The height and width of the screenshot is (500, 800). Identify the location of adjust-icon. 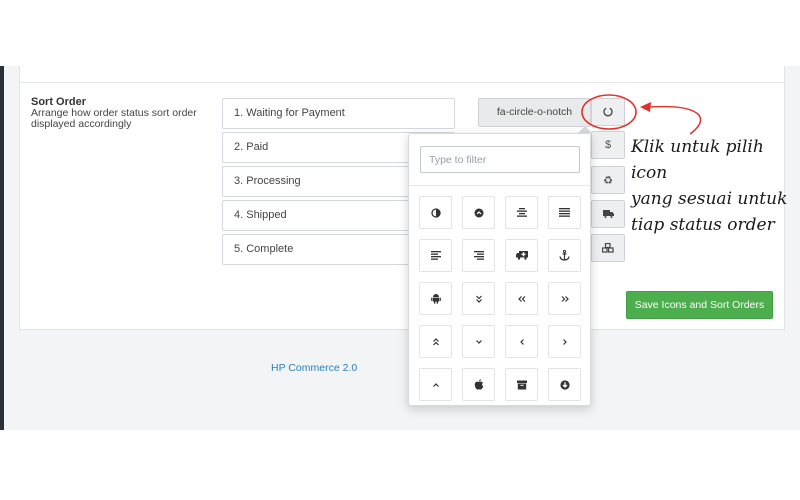
(435, 212).